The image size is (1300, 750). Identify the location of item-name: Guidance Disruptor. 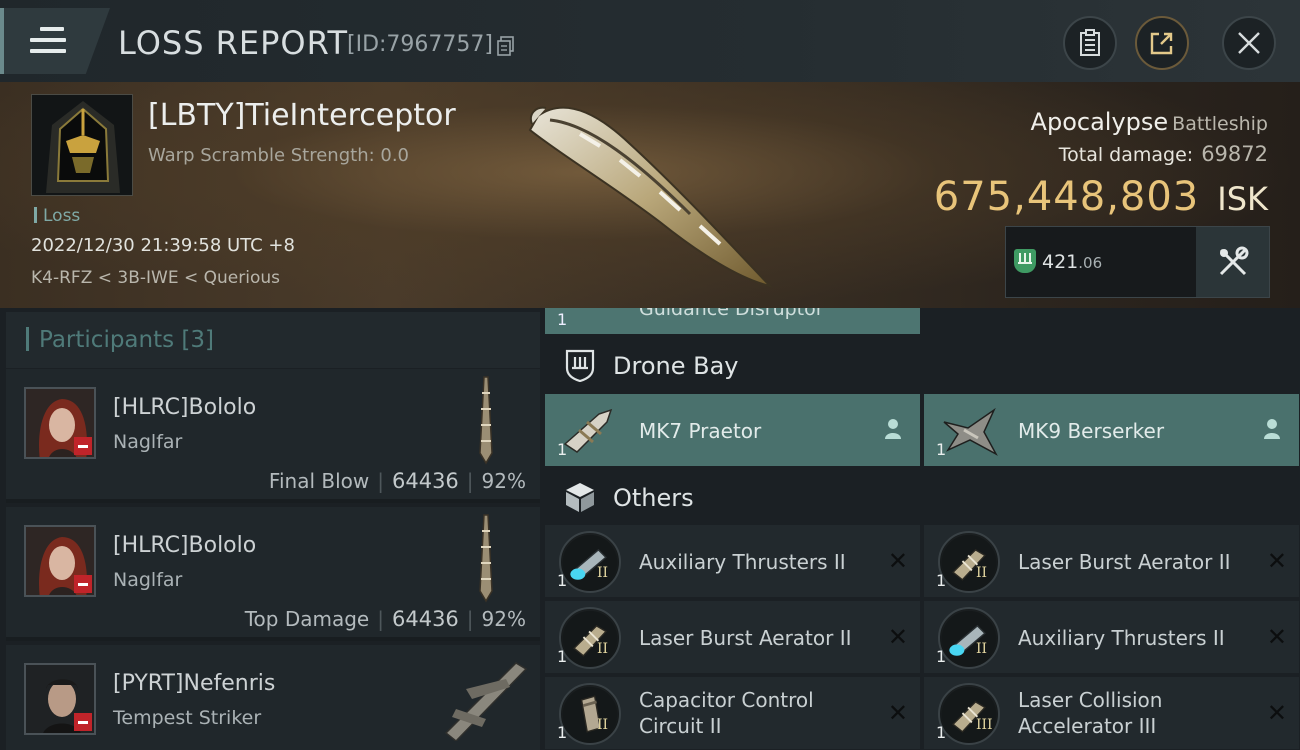
(731, 314).